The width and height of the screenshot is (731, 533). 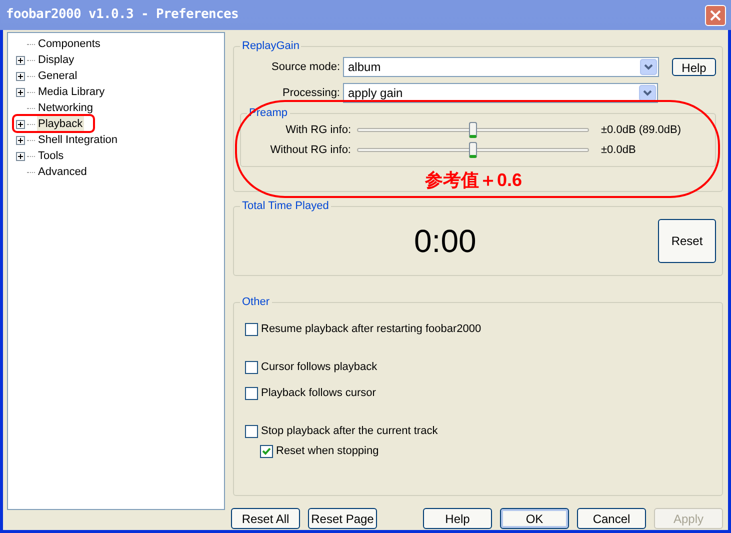 I want to click on time-display: 0:00, so click(x=445, y=241).